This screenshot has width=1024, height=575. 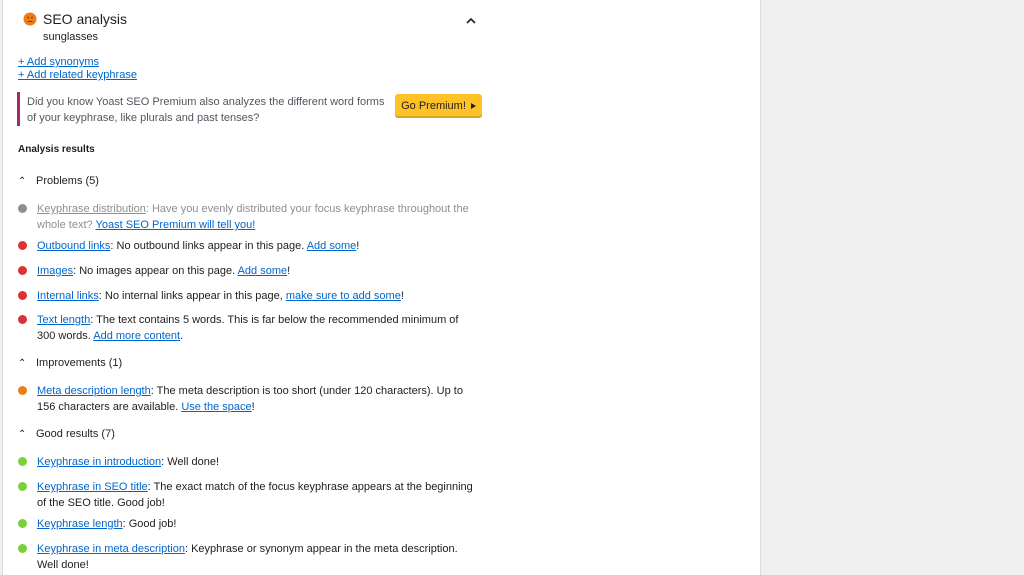 I want to click on chevron-up-icon, so click(x=471, y=21).